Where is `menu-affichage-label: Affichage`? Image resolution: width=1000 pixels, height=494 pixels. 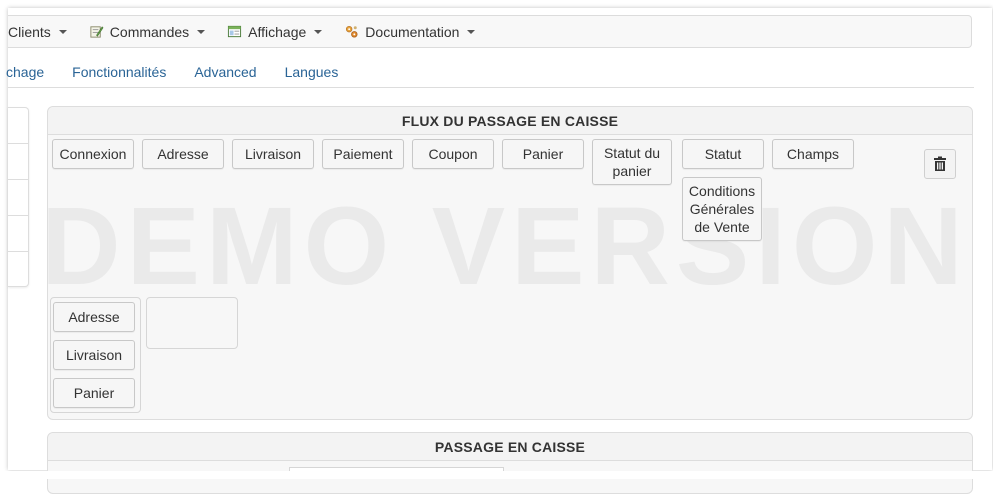 menu-affichage-label: Affichage is located at coordinates (277, 31).